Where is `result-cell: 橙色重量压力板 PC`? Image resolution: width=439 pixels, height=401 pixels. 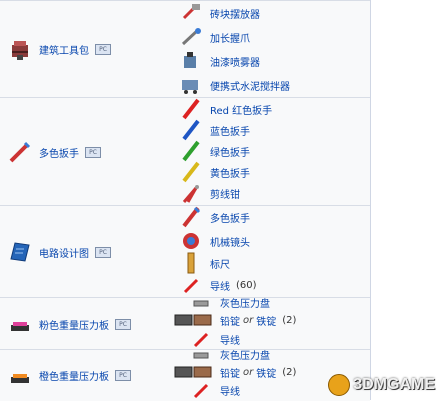 result-cell: 橙色重量压力板 PC is located at coordinates (85, 375).